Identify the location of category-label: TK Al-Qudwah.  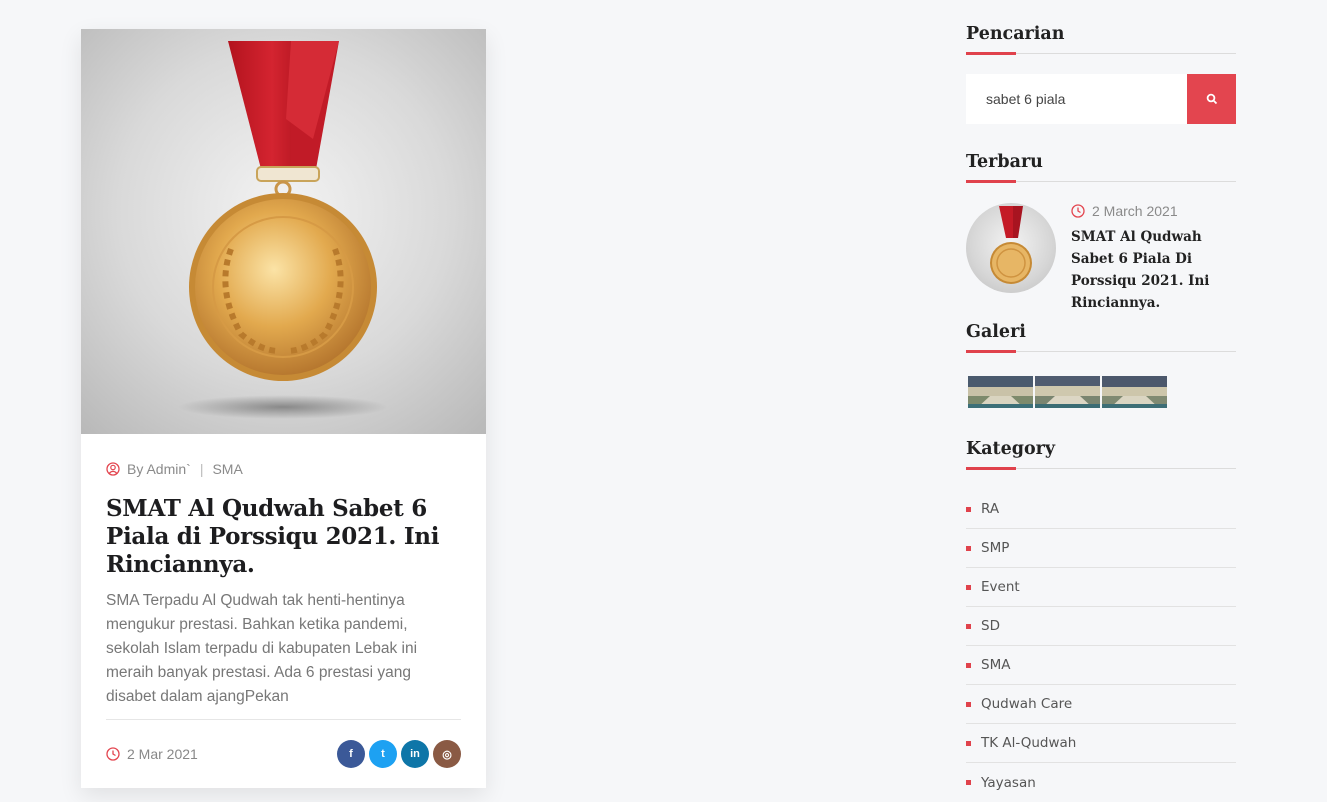
(1028, 743).